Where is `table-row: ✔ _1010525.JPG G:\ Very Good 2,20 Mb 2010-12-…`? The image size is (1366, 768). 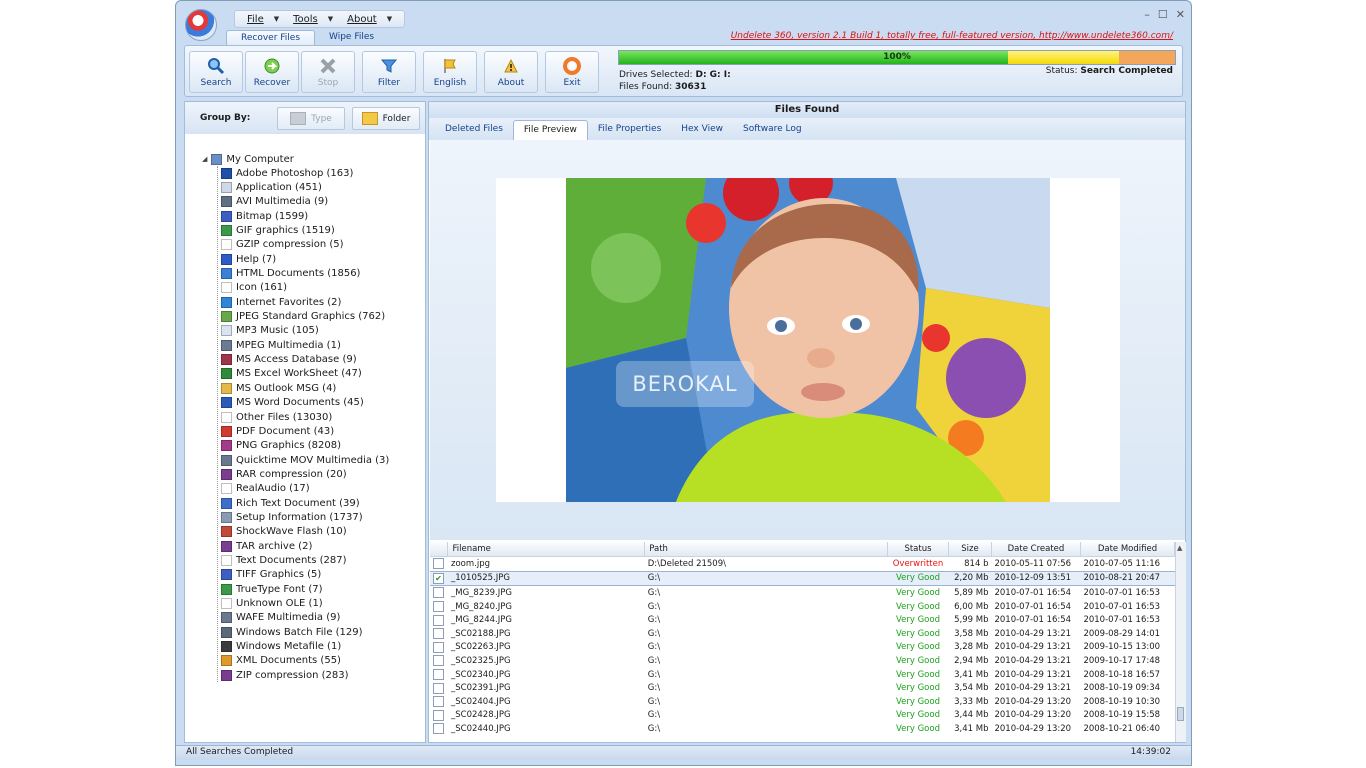
table-row: ✔ _1010525.JPG G:\ Very Good 2,20 Mb 2010-12-… is located at coordinates (802, 578).